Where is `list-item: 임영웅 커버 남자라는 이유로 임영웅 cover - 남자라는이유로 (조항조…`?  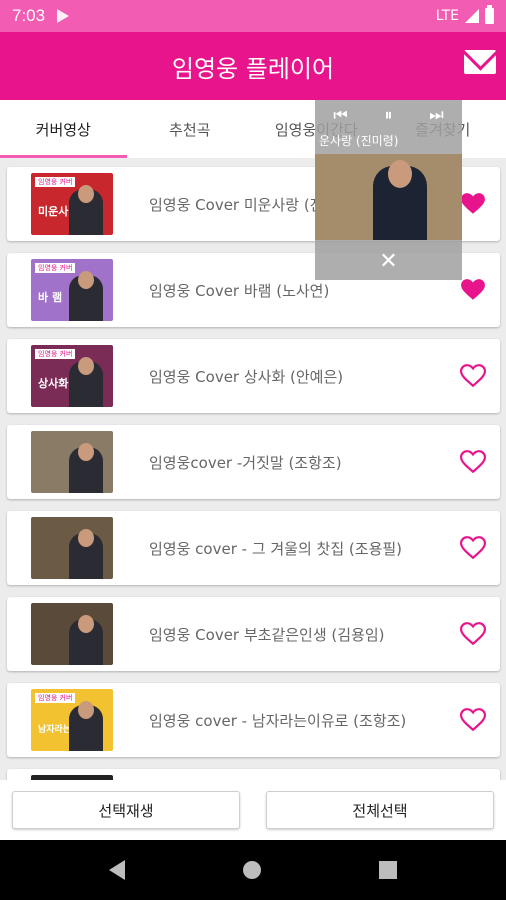 list-item: 임영웅 커버 남자라는 이유로 임영웅 cover - 남자라는이유로 (조항조… is located at coordinates (253, 720).